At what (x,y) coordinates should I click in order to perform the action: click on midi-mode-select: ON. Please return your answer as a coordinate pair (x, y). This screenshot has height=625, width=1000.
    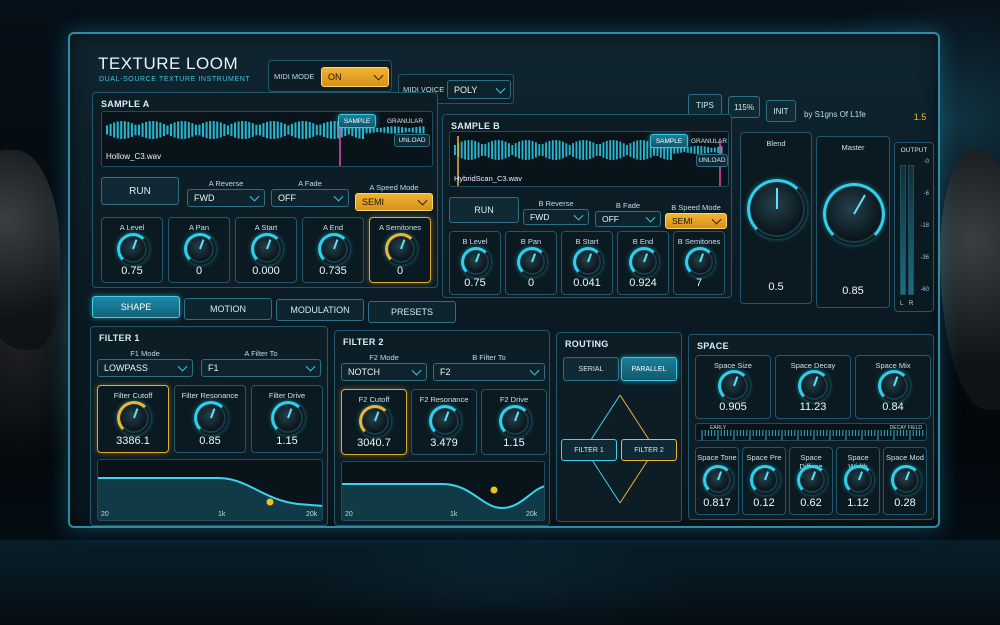
    Looking at the image, I should click on (355, 77).